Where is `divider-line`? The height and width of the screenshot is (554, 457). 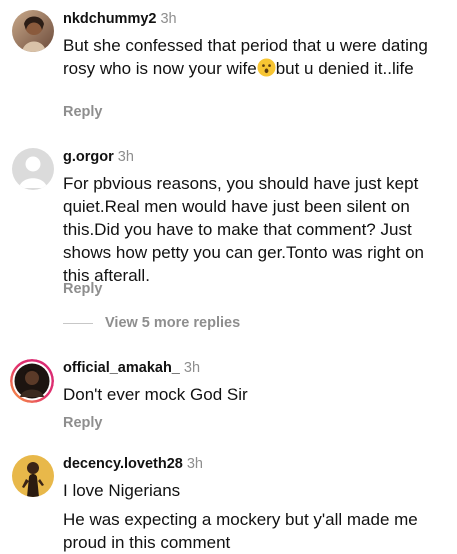
divider-line is located at coordinates (78, 323).